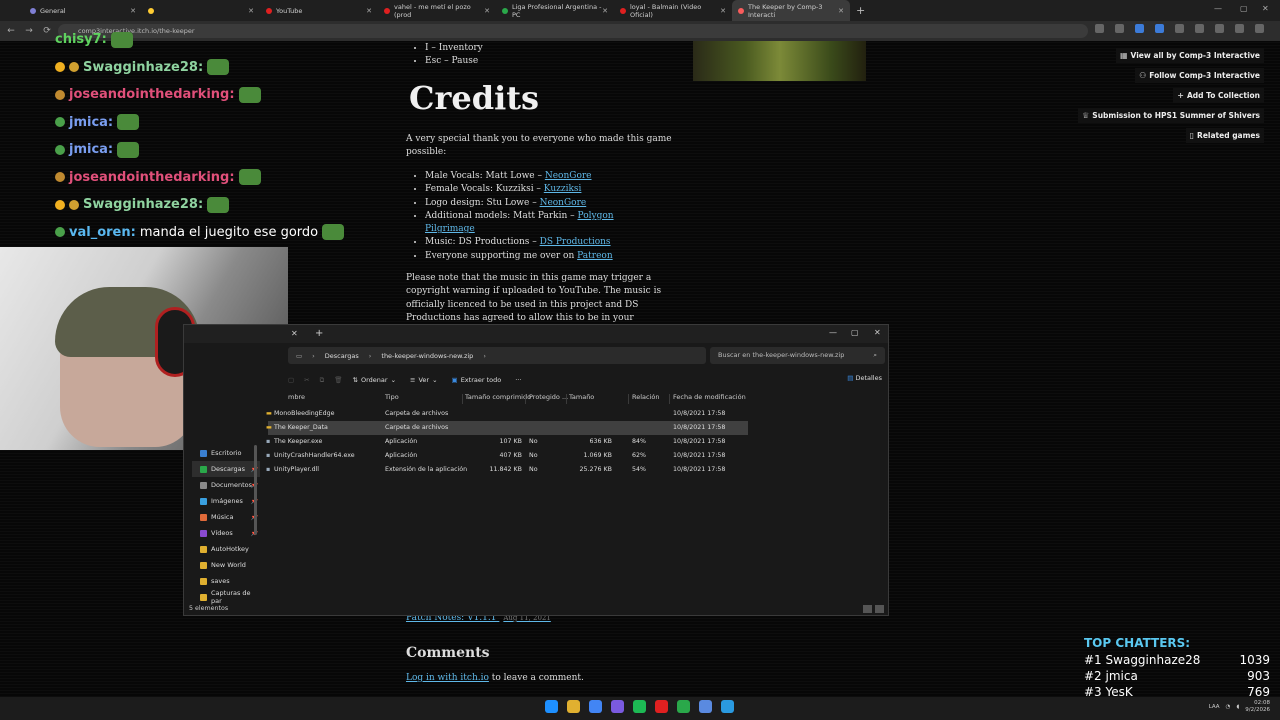 Image resolution: width=1280 pixels, height=720 pixels. I want to click on back-icon: ←, so click(11, 31).